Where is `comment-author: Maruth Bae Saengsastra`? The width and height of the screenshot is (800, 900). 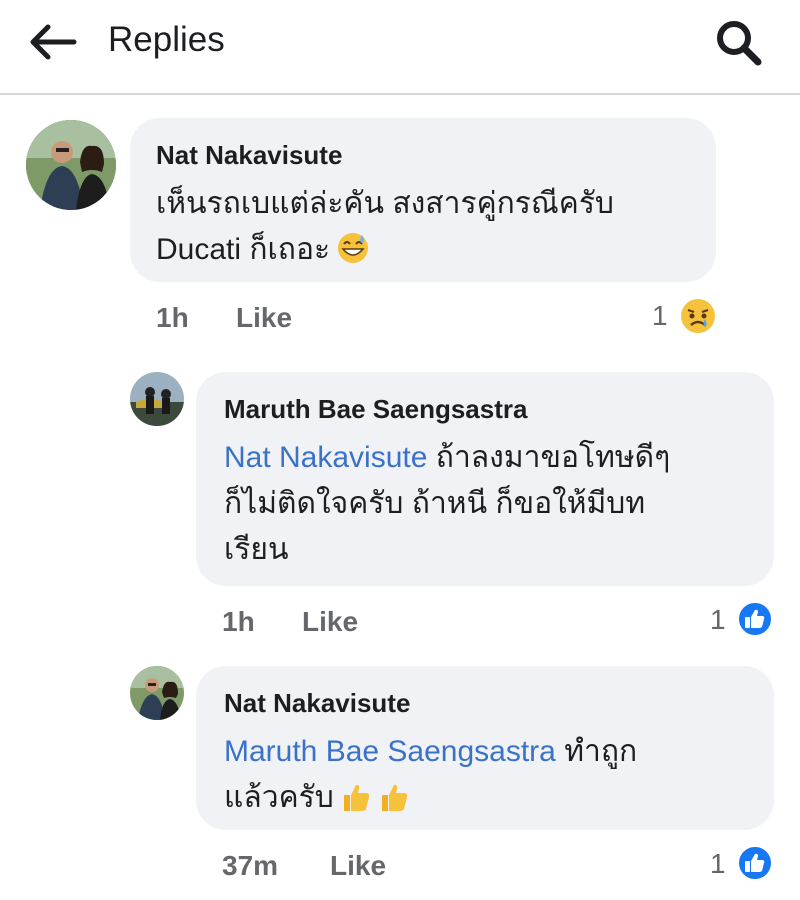
comment-author: Maruth Bae Saengsastra is located at coordinates (485, 409).